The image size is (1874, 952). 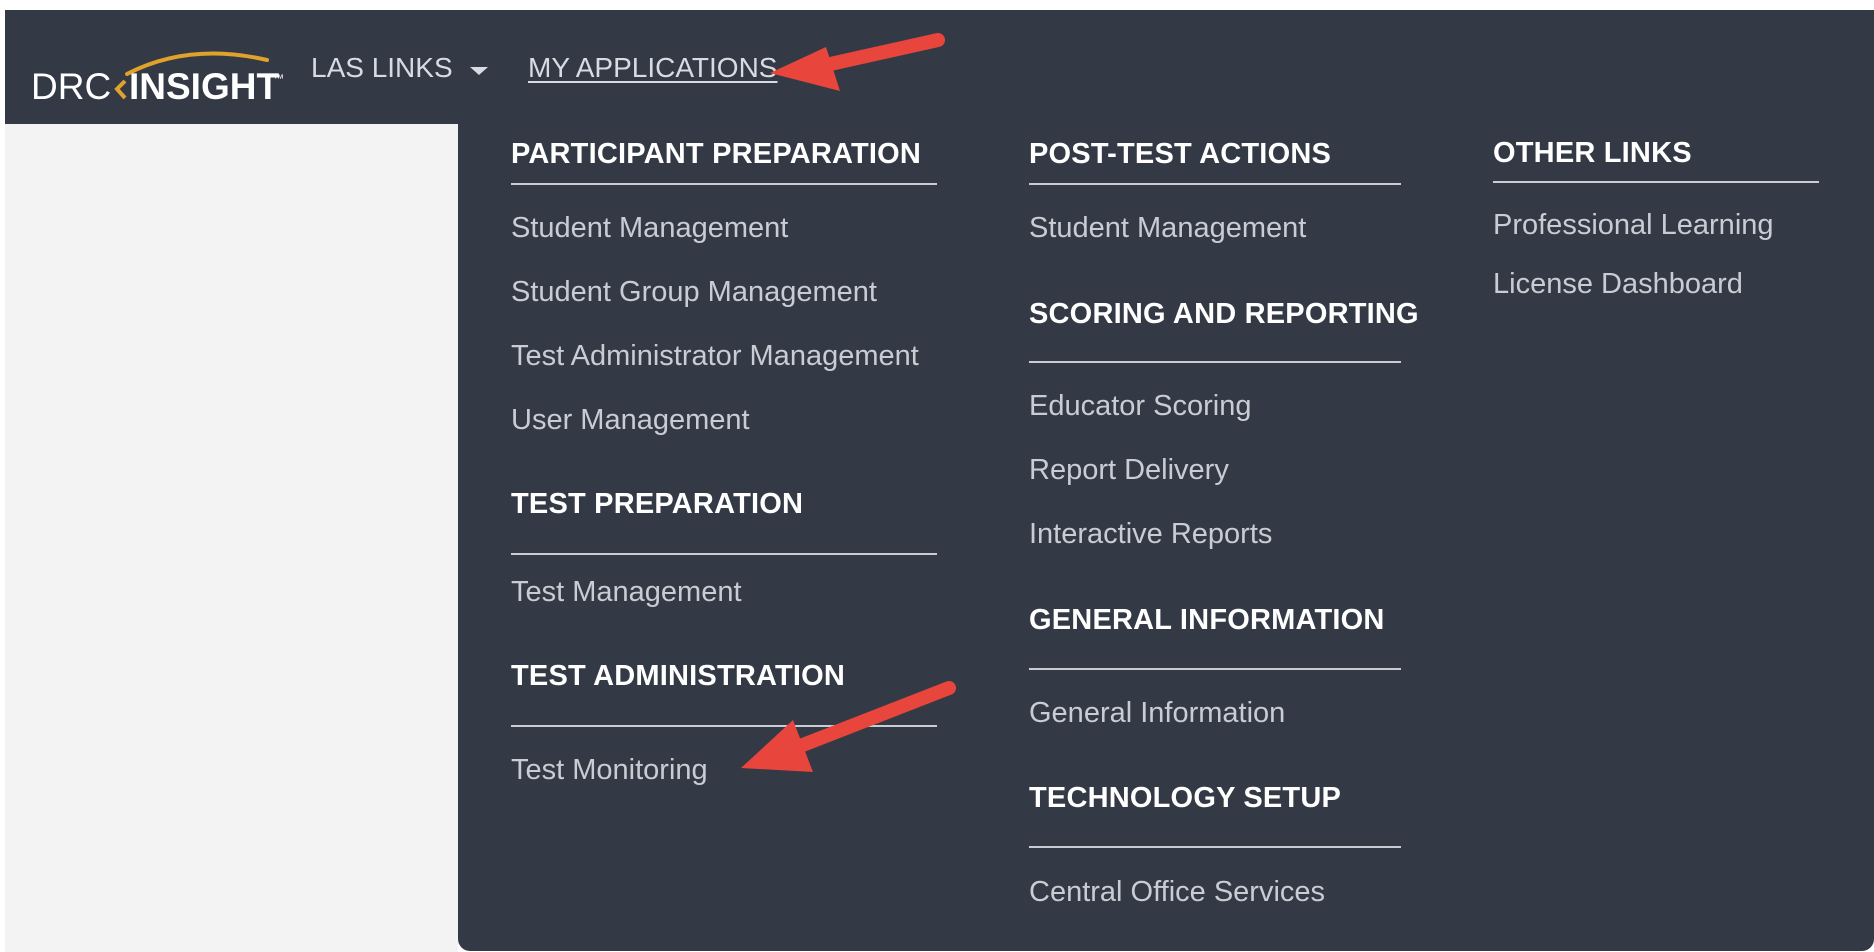 What do you see at coordinates (1592, 153) in the screenshot?
I see `section-title-other-links: OTHER LINKS` at bounding box center [1592, 153].